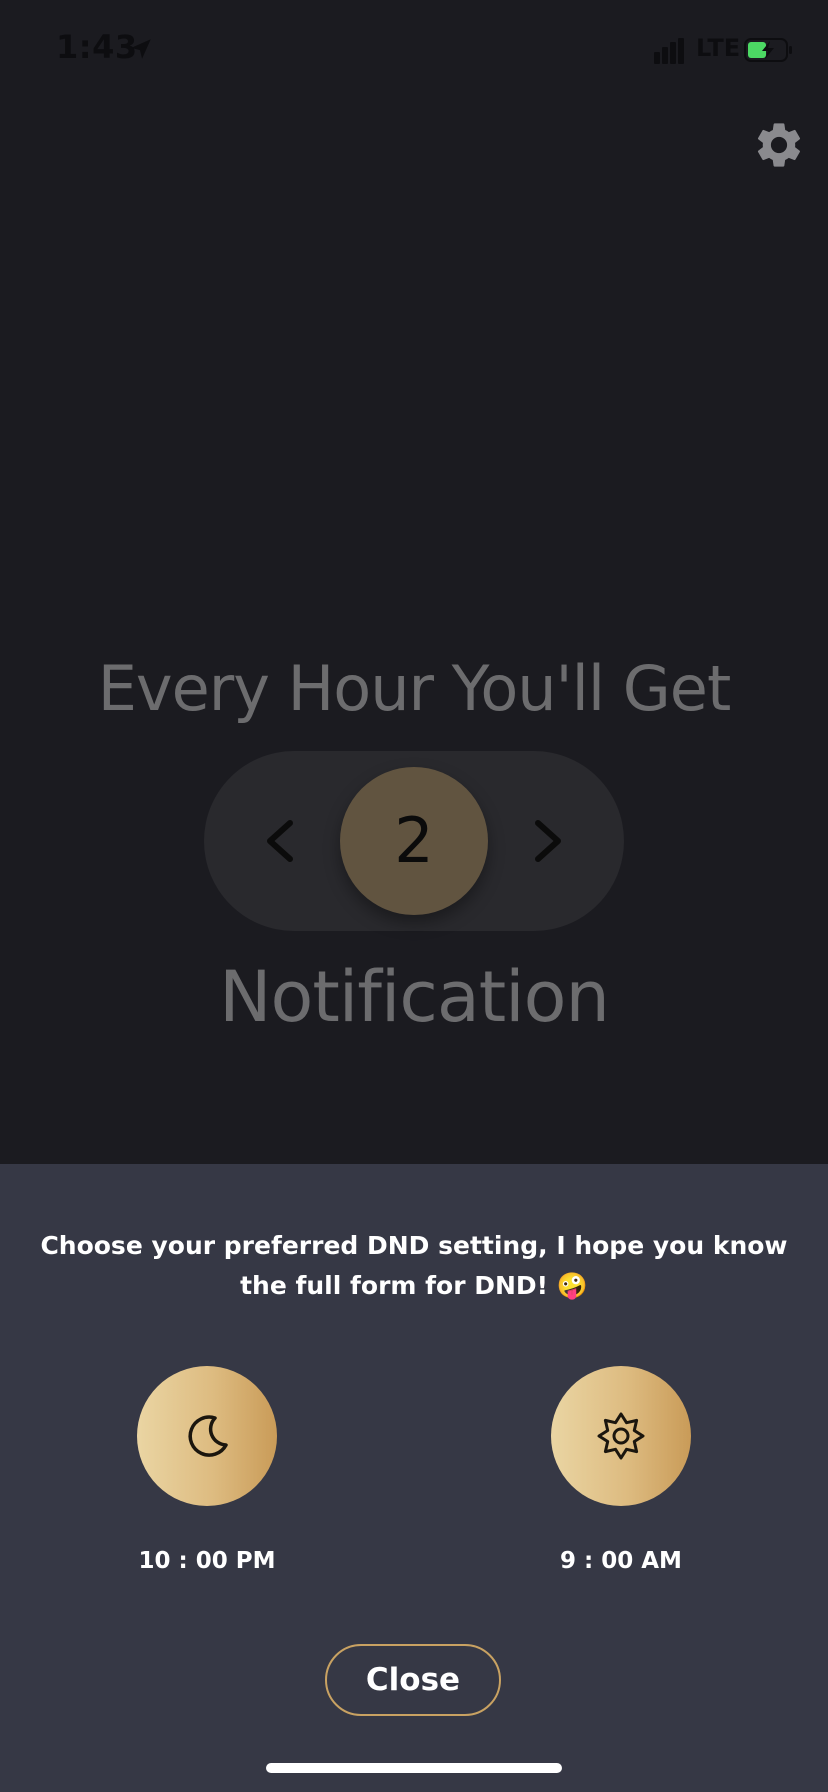 This screenshot has height=1792, width=828. What do you see at coordinates (282, 841) in the screenshot?
I see `chevron-left-icon` at bounding box center [282, 841].